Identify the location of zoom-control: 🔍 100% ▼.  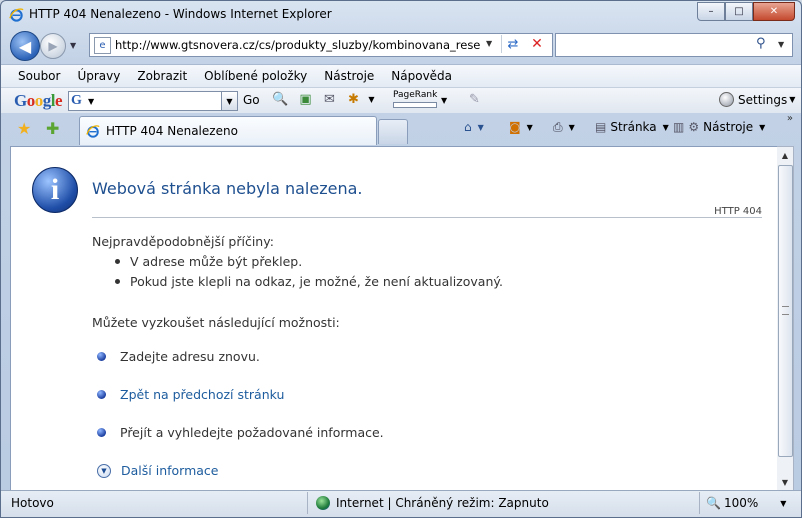
(750, 503).